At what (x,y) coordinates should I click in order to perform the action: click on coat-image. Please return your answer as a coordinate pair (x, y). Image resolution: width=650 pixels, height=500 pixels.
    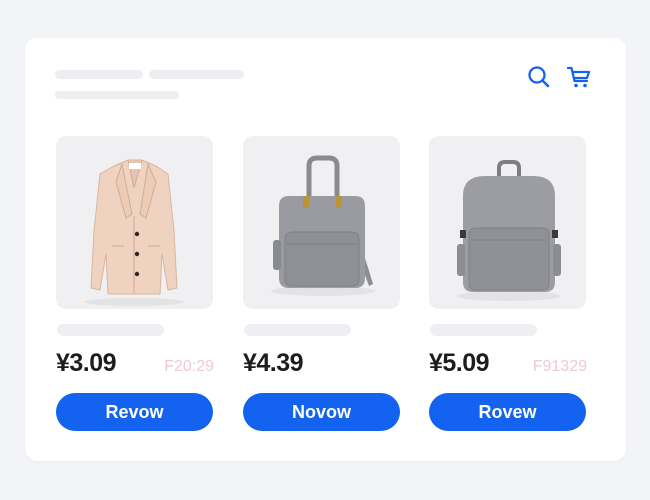
    Looking at the image, I should click on (134, 222).